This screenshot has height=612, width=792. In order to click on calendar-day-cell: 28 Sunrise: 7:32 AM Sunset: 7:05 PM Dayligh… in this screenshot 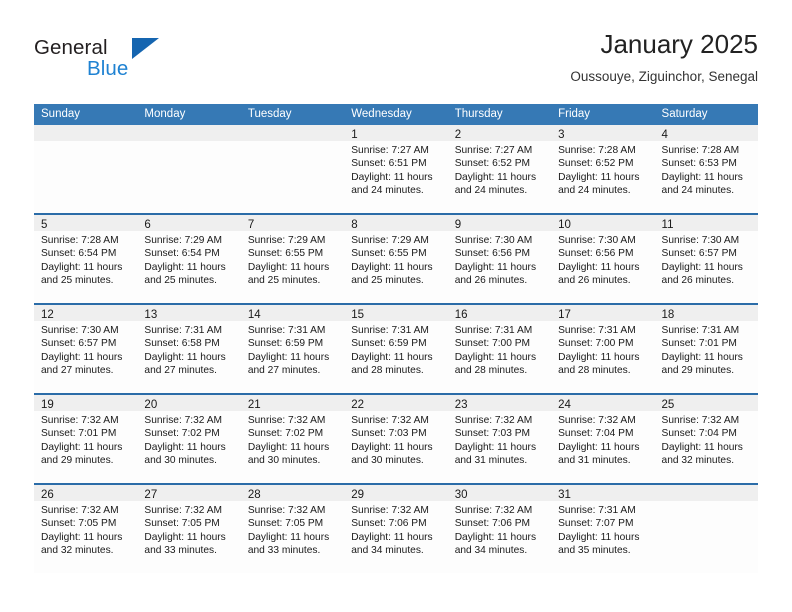, I will do `click(292, 529)`.